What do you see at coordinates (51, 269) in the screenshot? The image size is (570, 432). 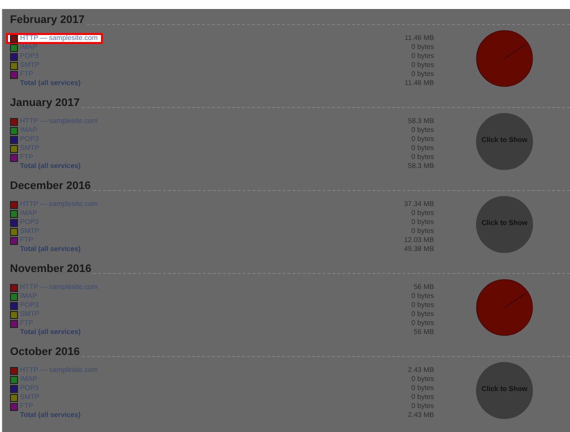 I see `month-heading: November 2016` at bounding box center [51, 269].